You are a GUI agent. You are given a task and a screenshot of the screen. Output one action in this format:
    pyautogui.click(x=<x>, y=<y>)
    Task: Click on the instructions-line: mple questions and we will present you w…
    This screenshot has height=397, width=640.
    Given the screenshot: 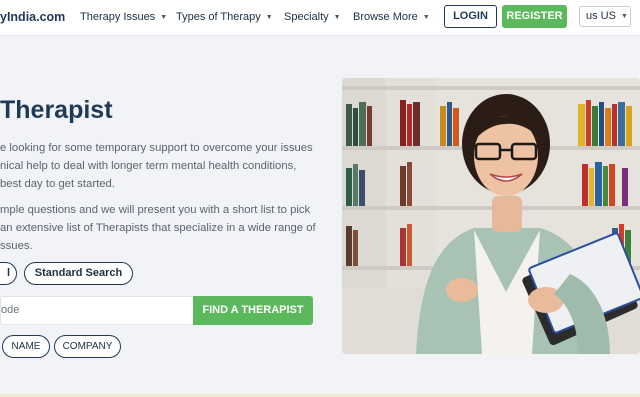 What is the action you would take?
    pyautogui.click(x=155, y=210)
    